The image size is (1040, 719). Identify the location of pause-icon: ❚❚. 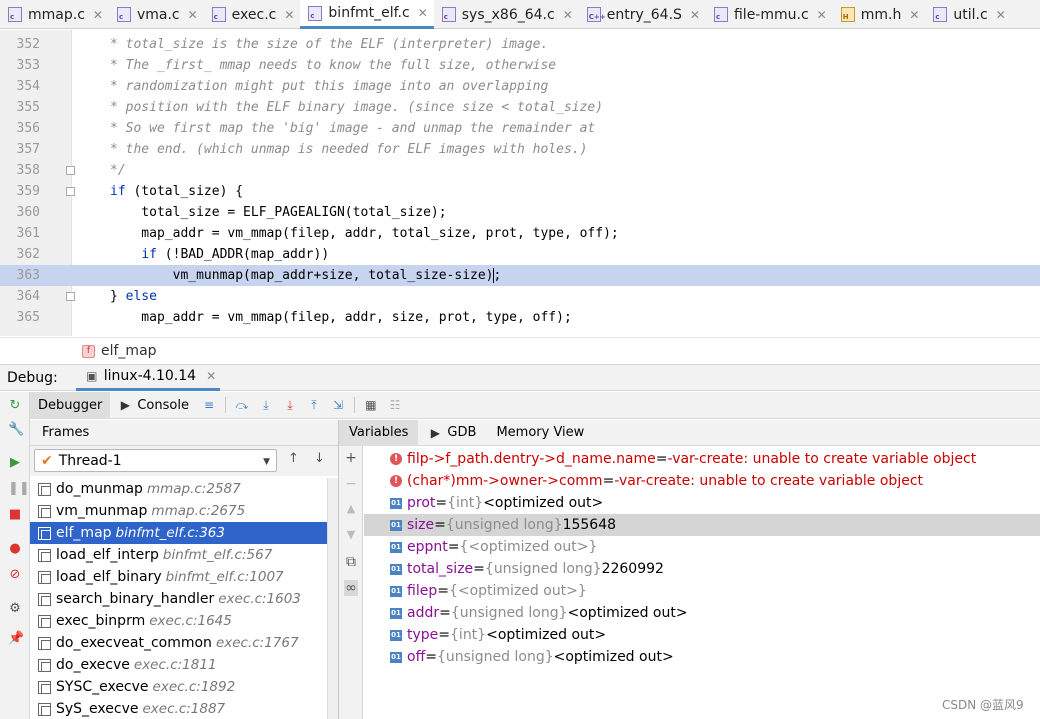
(19, 489).